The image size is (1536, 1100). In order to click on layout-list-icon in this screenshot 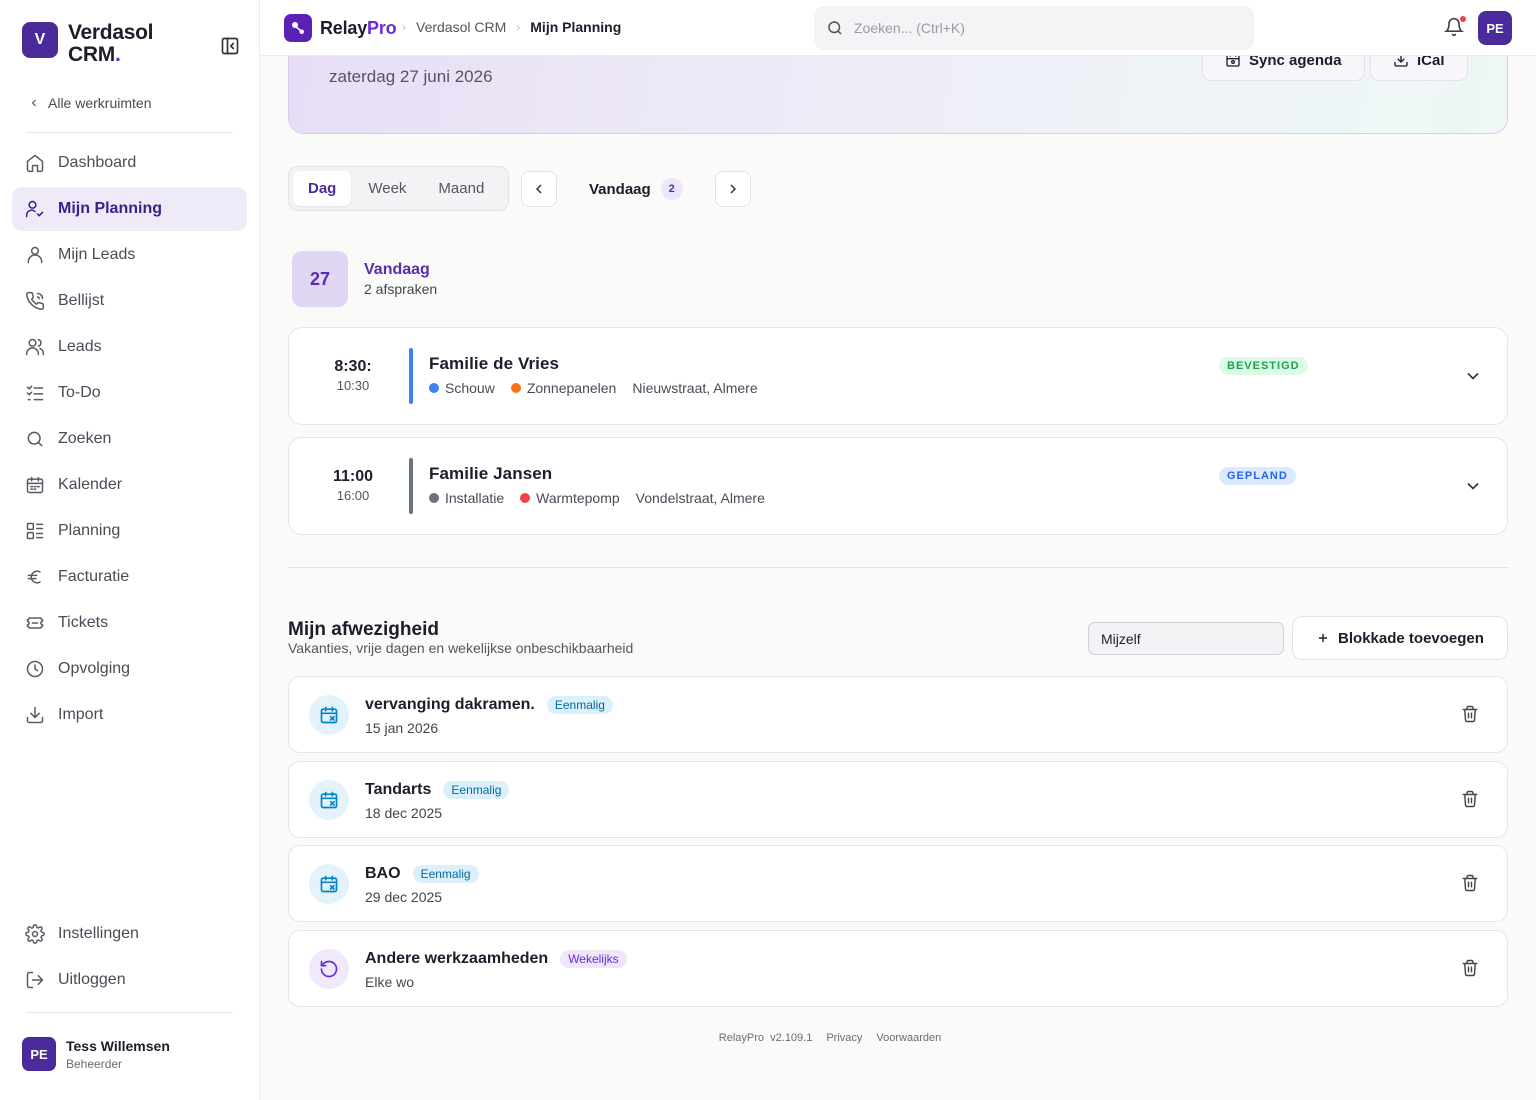, I will do `click(35, 531)`.